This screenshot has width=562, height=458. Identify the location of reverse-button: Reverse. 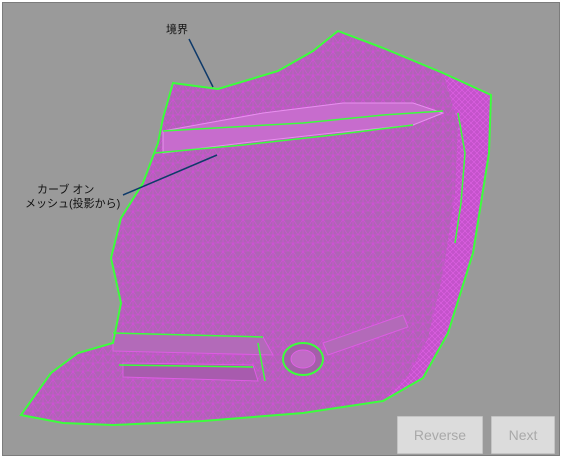
(440, 435).